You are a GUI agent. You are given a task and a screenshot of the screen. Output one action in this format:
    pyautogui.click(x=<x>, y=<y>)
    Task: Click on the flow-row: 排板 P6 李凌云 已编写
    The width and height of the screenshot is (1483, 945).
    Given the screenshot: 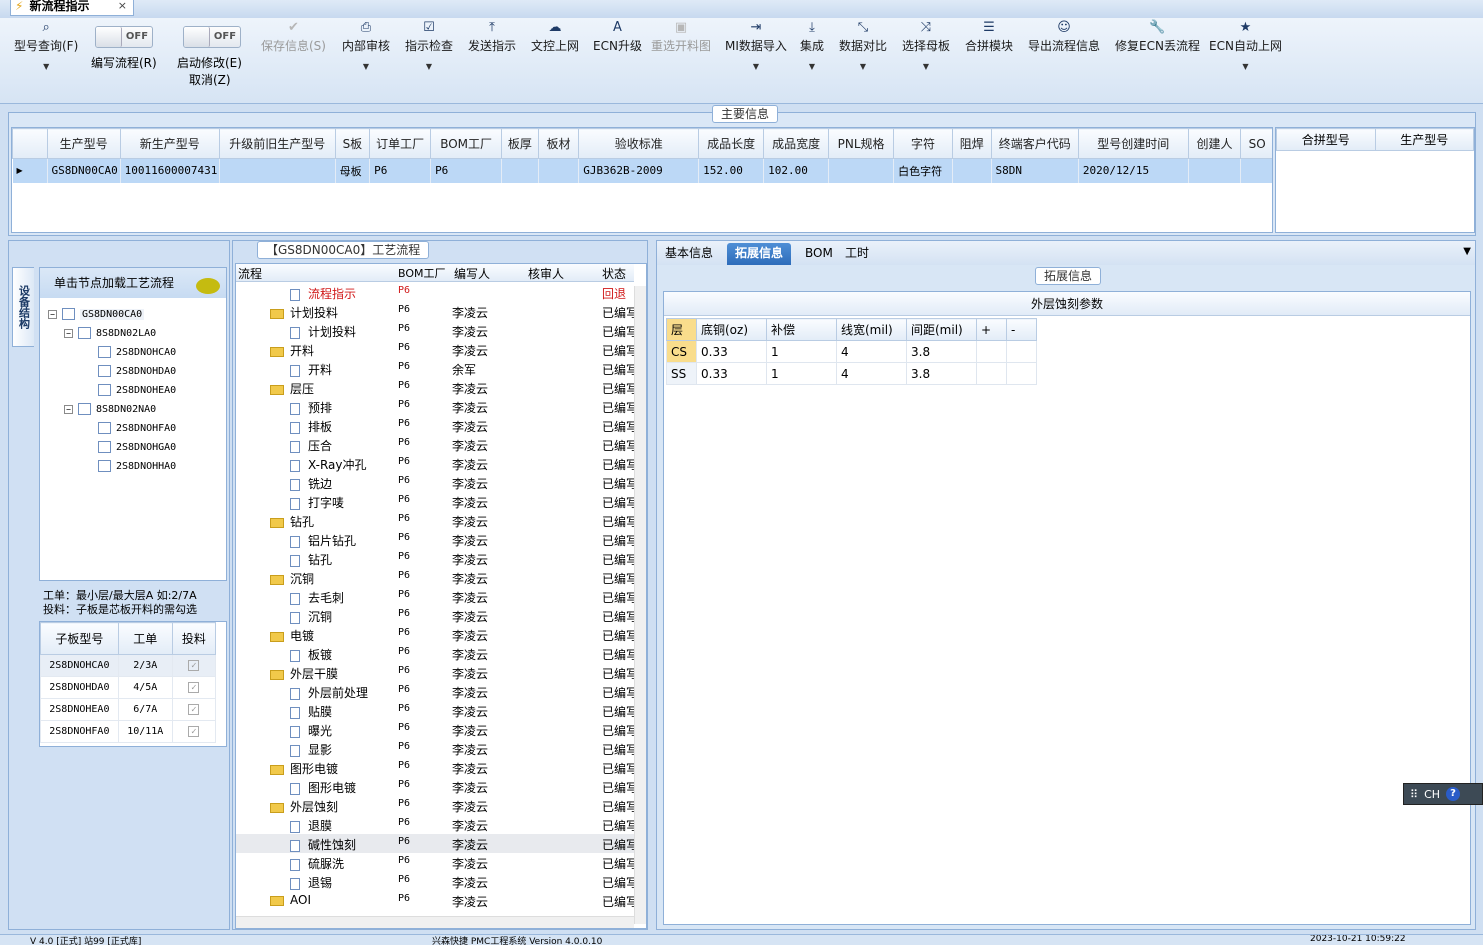 What is the action you would take?
    pyautogui.click(x=437, y=425)
    